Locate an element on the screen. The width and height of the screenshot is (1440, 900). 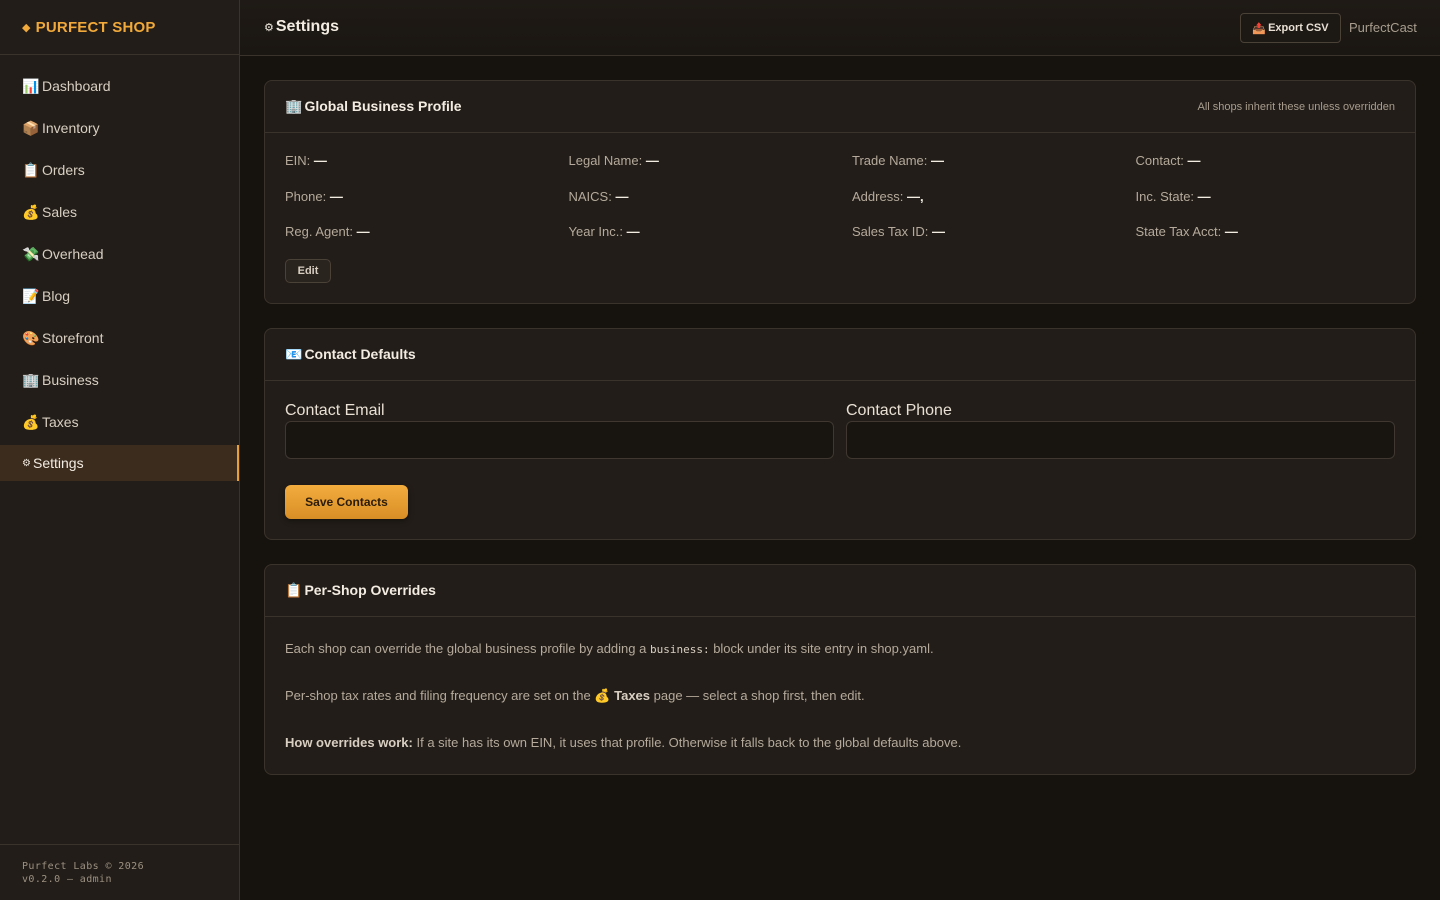
sidebar-item-blog: 📝 Blog is located at coordinates (119, 296).